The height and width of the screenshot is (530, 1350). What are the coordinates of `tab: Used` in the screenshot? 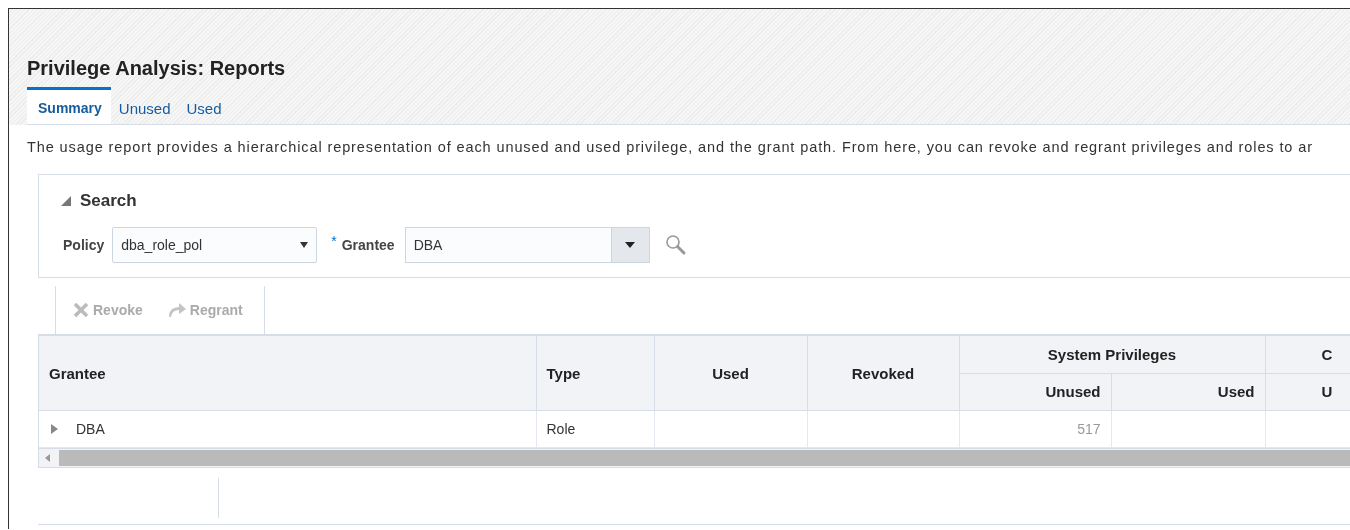 It's located at (204, 105).